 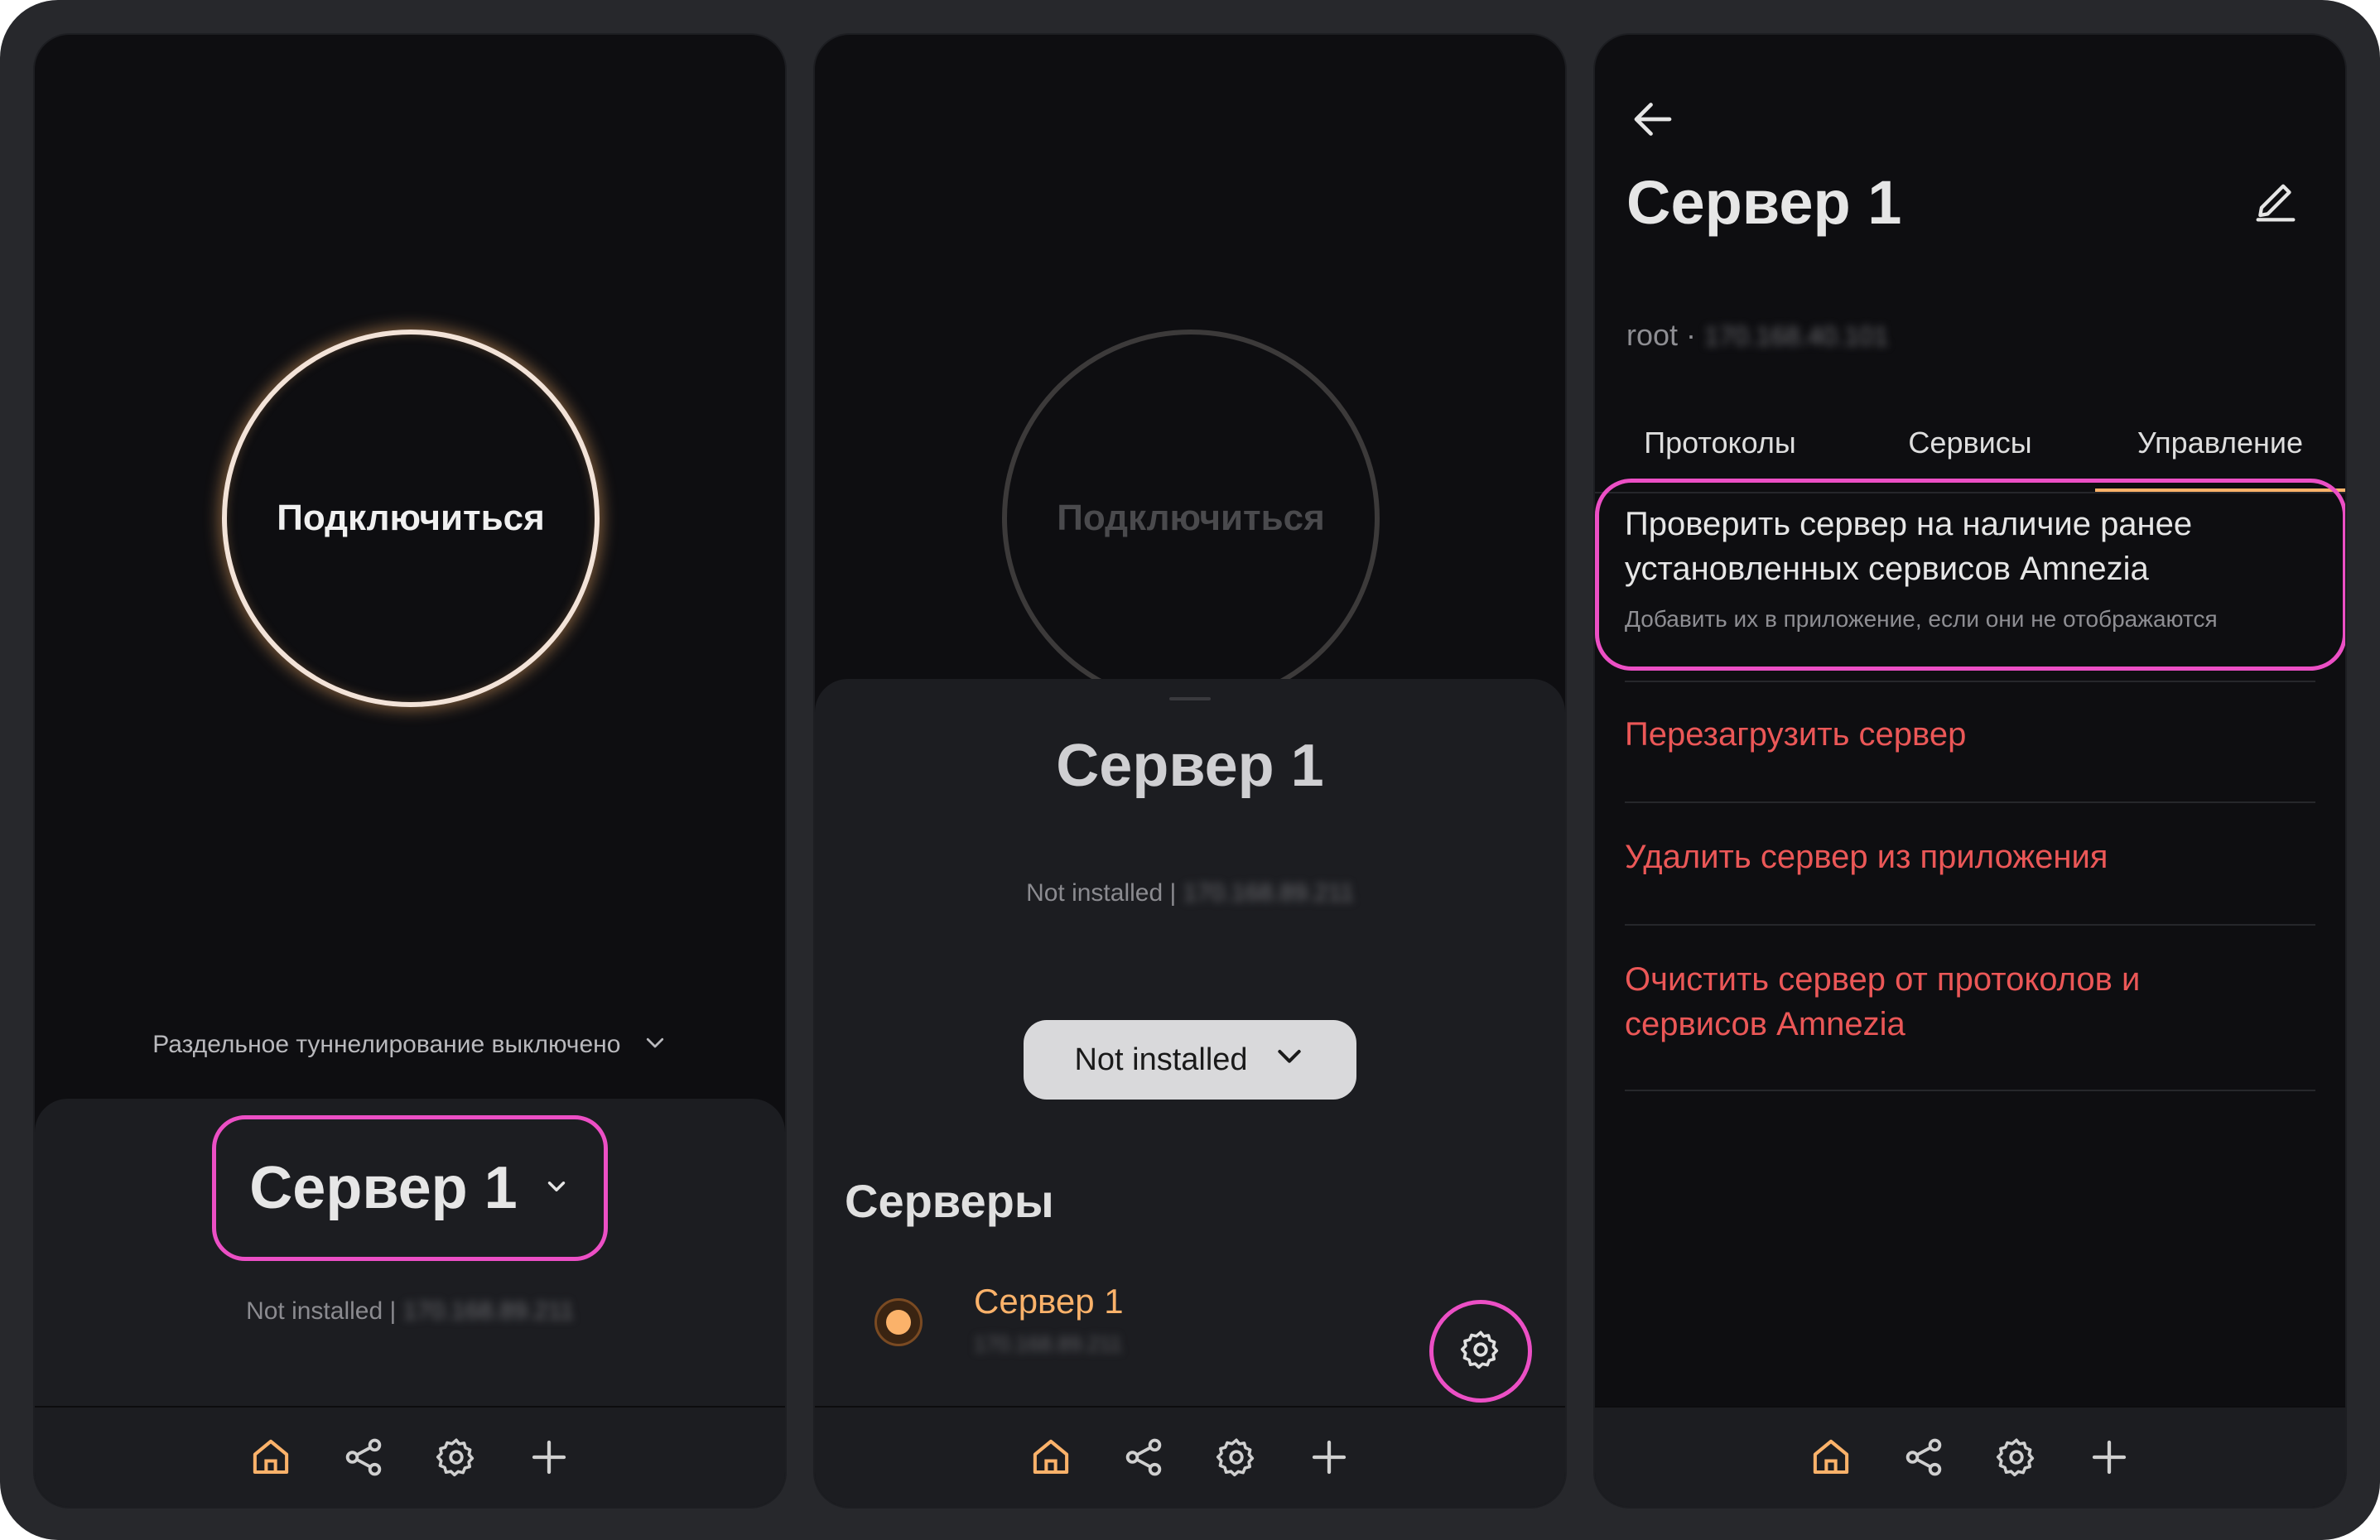 I want to click on radio-selected-dot, so click(x=898, y=1322).